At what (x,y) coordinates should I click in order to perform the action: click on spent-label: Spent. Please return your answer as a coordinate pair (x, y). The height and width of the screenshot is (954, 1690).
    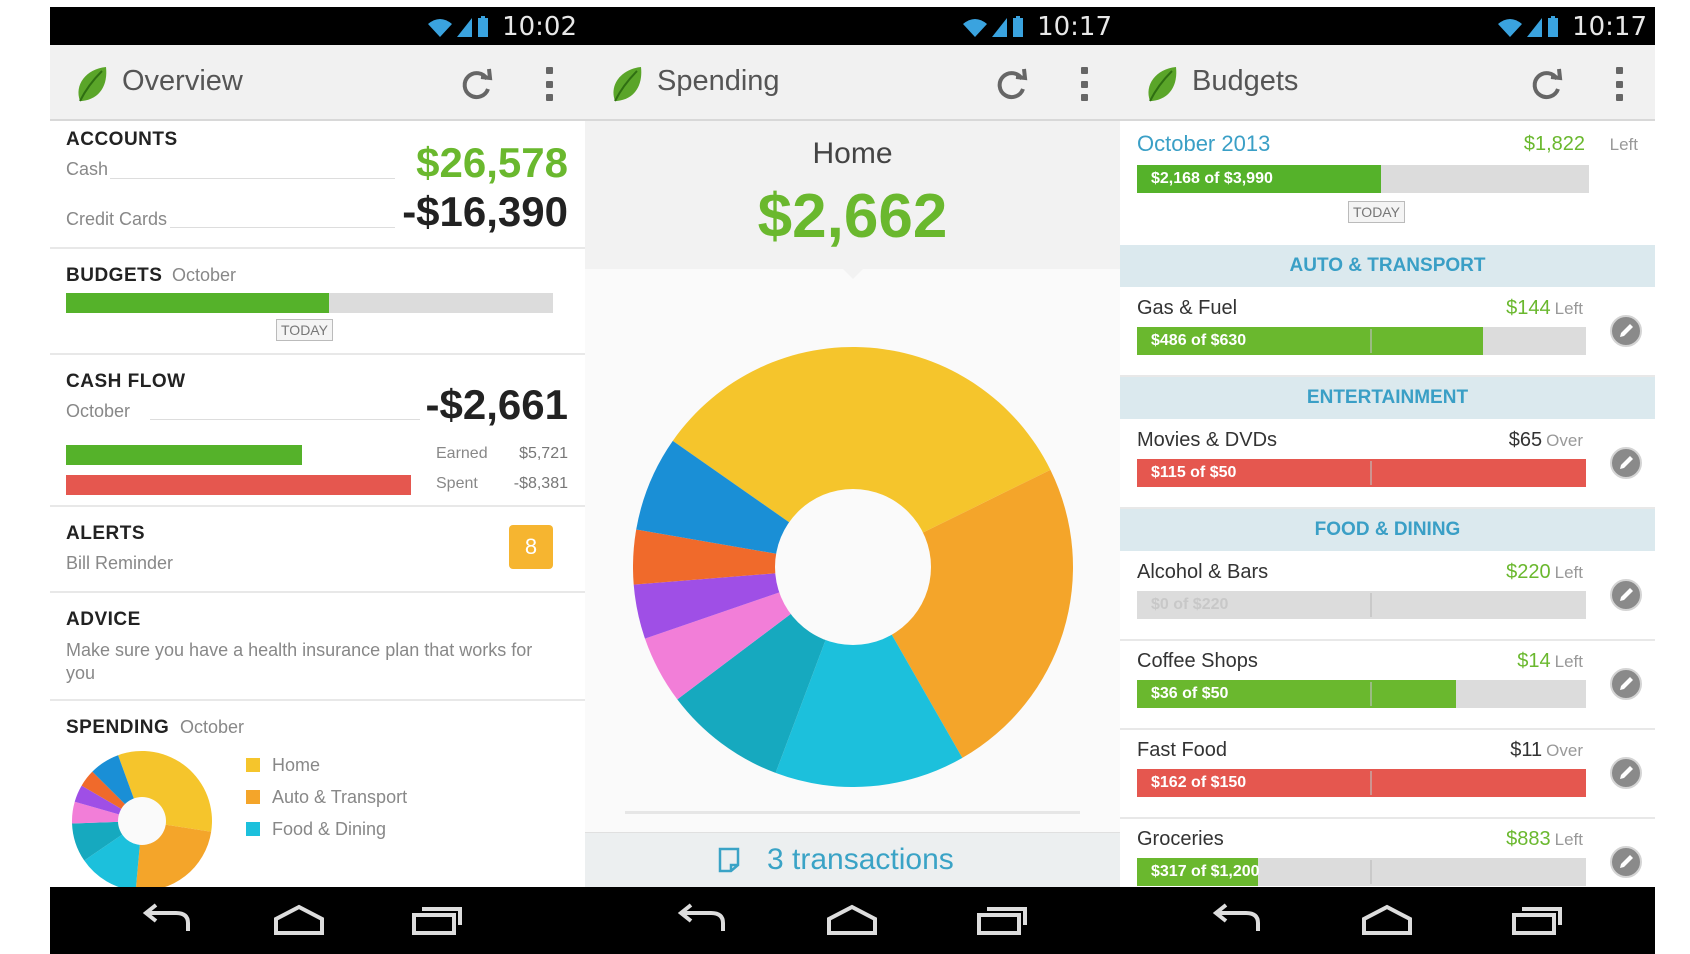
    Looking at the image, I should click on (457, 483).